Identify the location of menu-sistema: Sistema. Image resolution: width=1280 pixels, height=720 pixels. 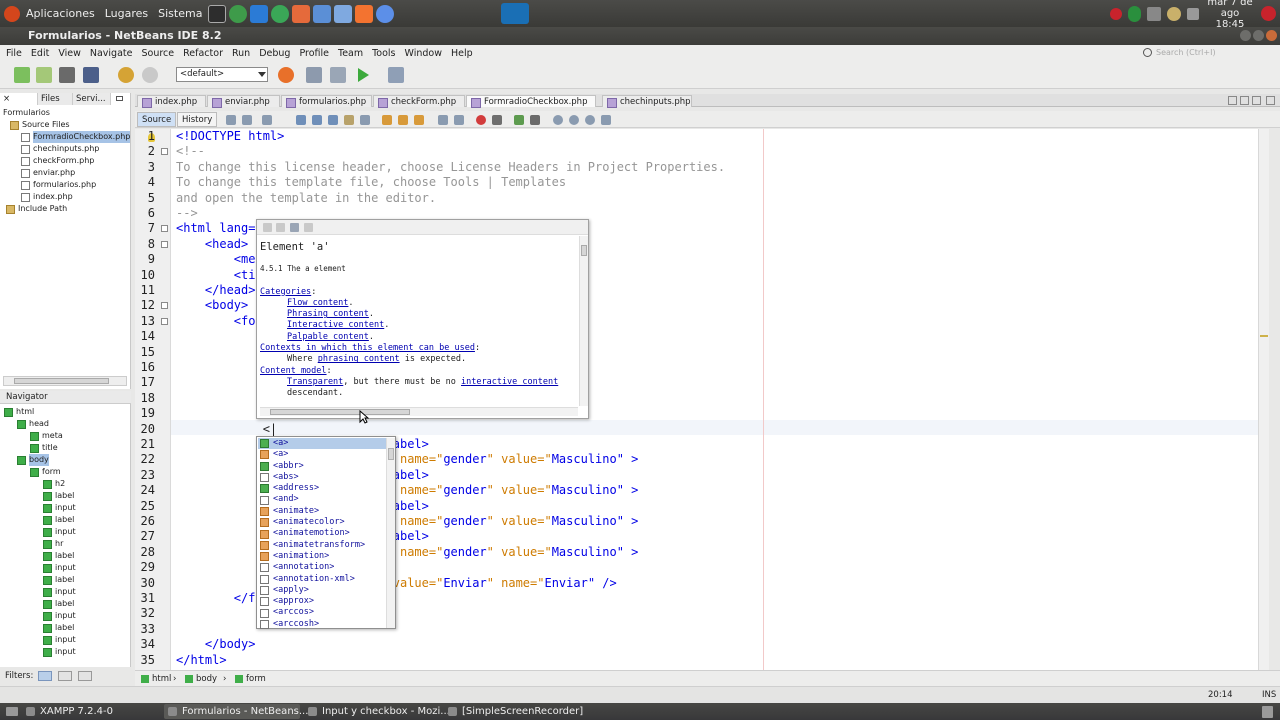
(180, 13).